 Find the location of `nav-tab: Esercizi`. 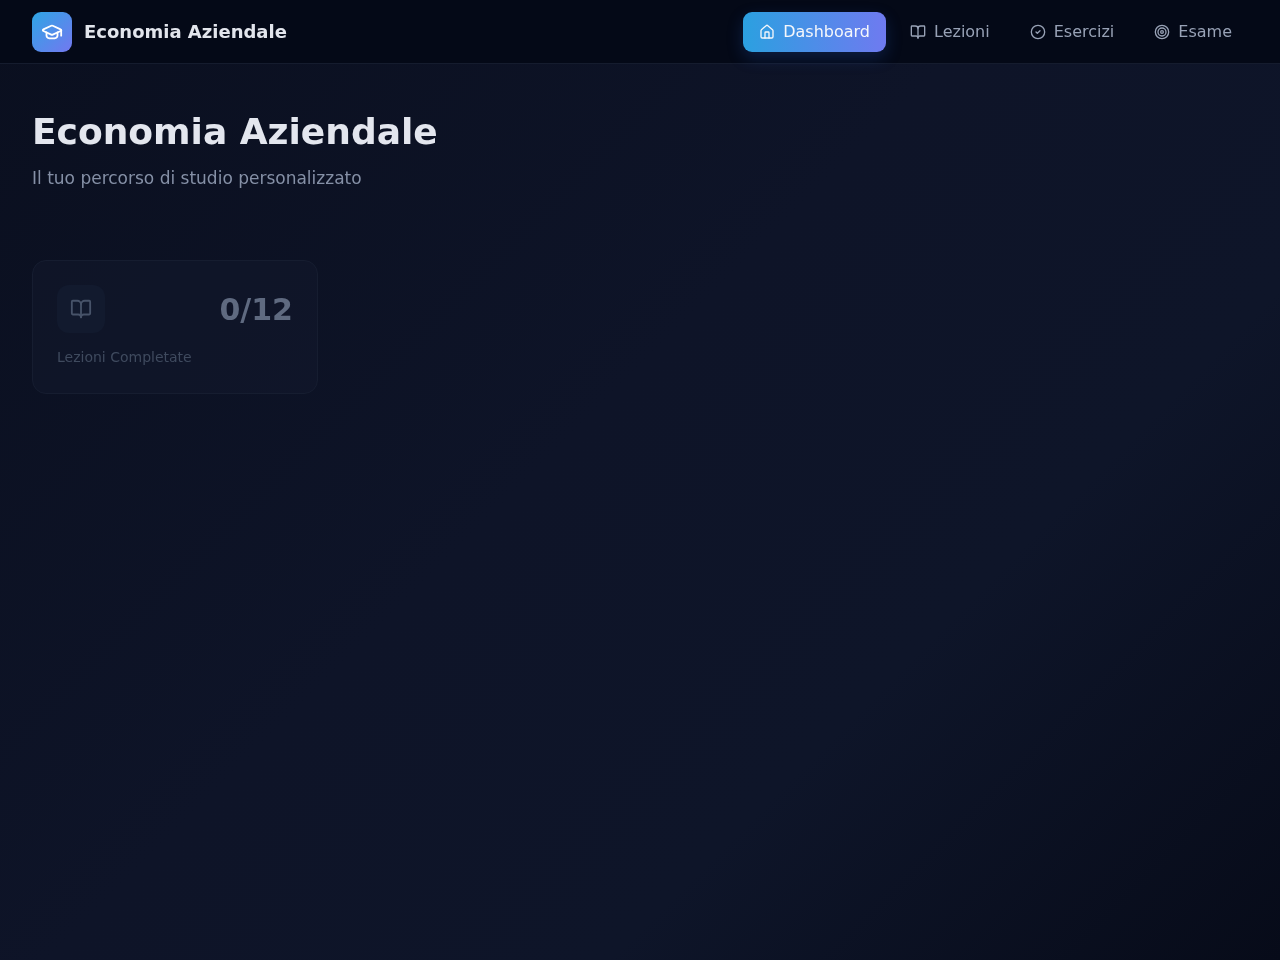

nav-tab: Esercizi is located at coordinates (1072, 31).